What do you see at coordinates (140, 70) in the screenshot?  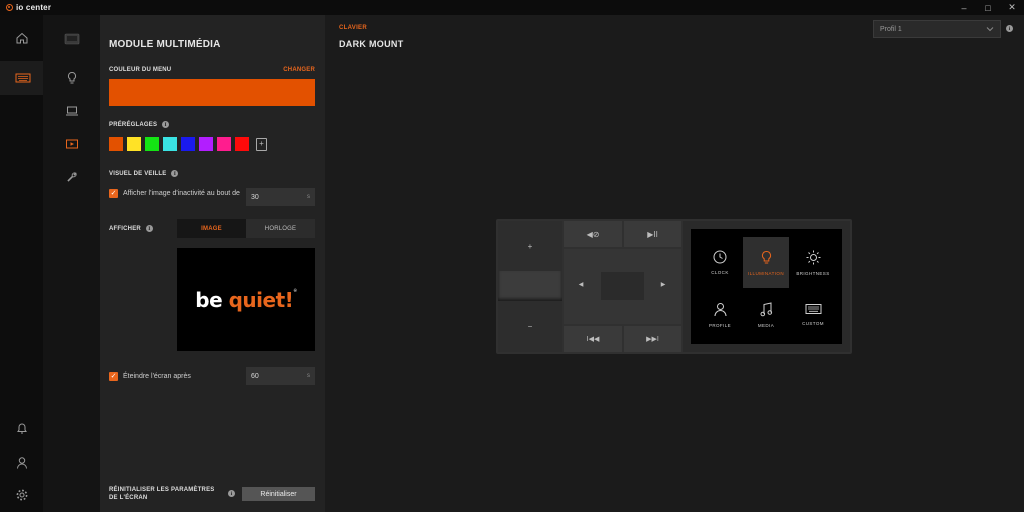 I see `menu-color-label: COULEUR DU MENU` at bounding box center [140, 70].